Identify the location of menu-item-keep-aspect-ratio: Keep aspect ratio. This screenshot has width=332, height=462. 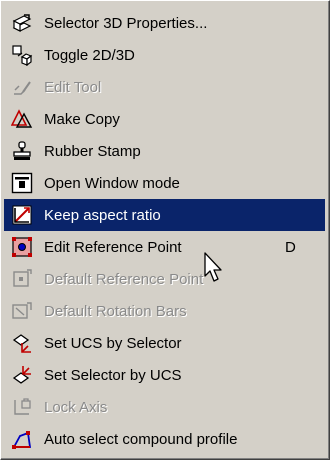
(164, 215).